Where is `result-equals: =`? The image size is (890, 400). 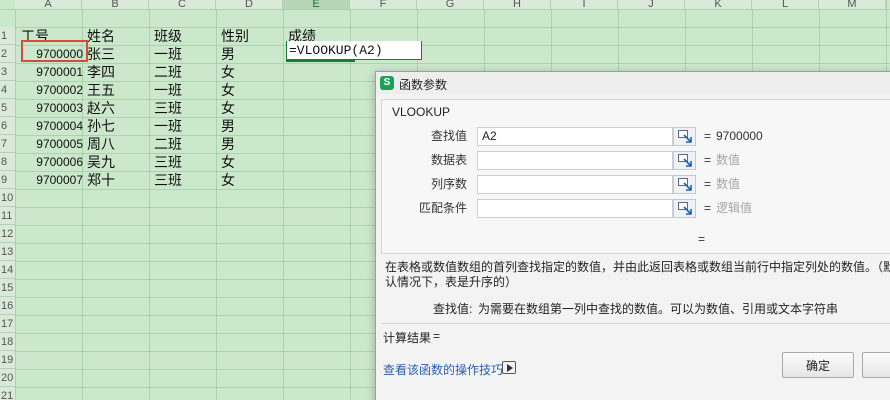
result-equals: = is located at coordinates (437, 336).